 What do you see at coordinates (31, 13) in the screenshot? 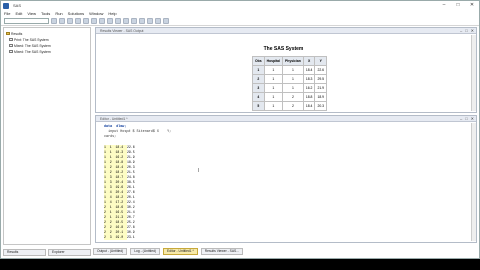
I see `menu-view: View` at bounding box center [31, 13].